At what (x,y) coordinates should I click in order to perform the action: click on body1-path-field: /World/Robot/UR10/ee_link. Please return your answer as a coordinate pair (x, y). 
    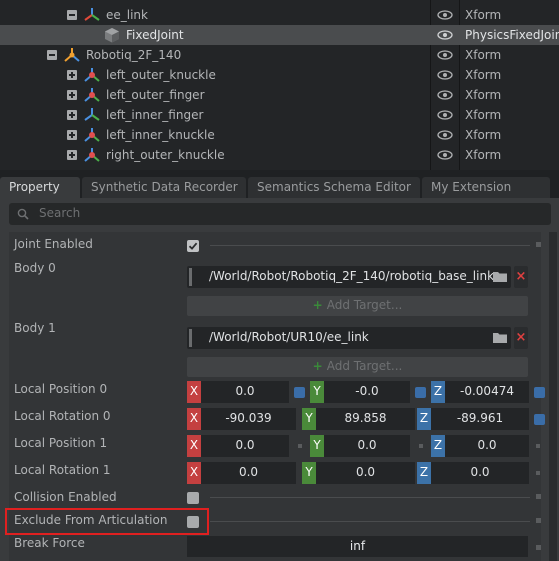
    Looking at the image, I should click on (349, 338).